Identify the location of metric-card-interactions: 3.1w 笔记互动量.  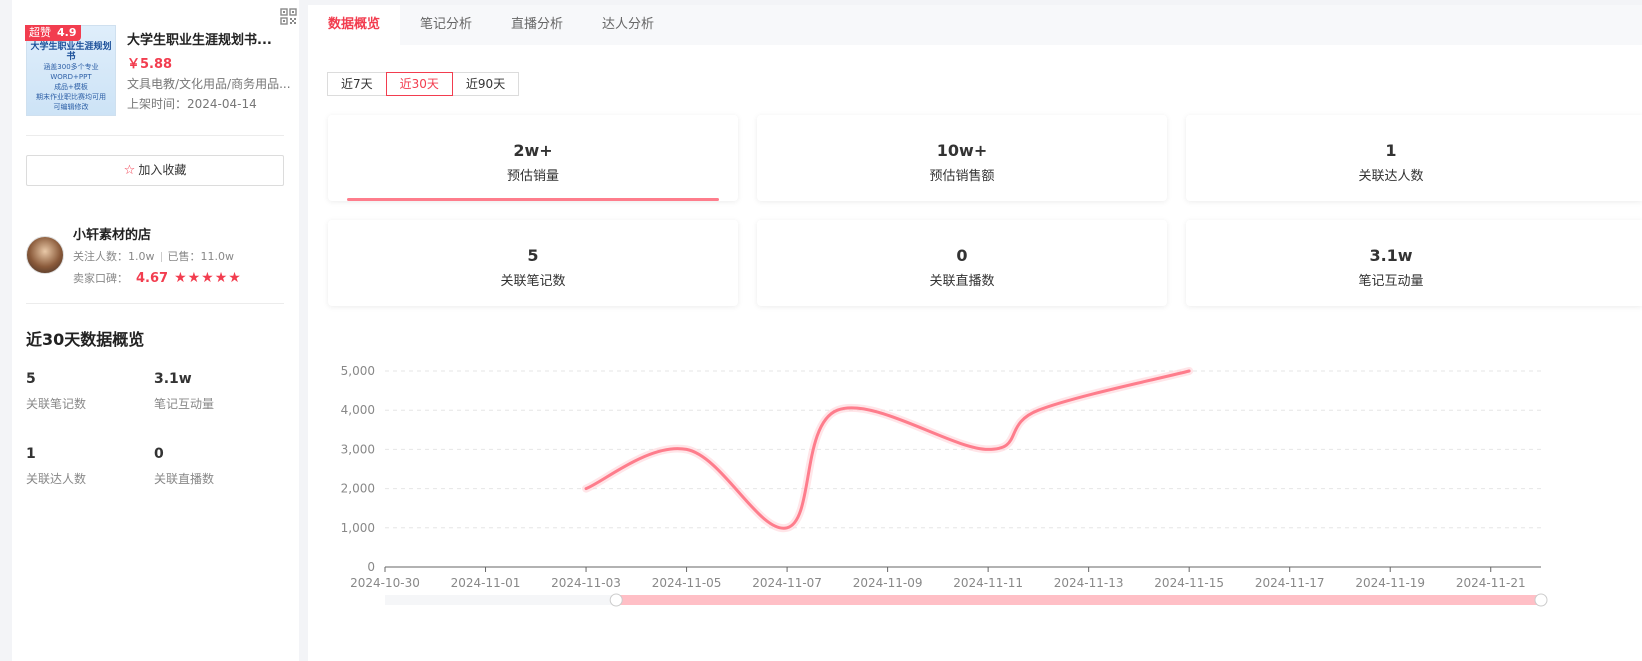
(1414, 263).